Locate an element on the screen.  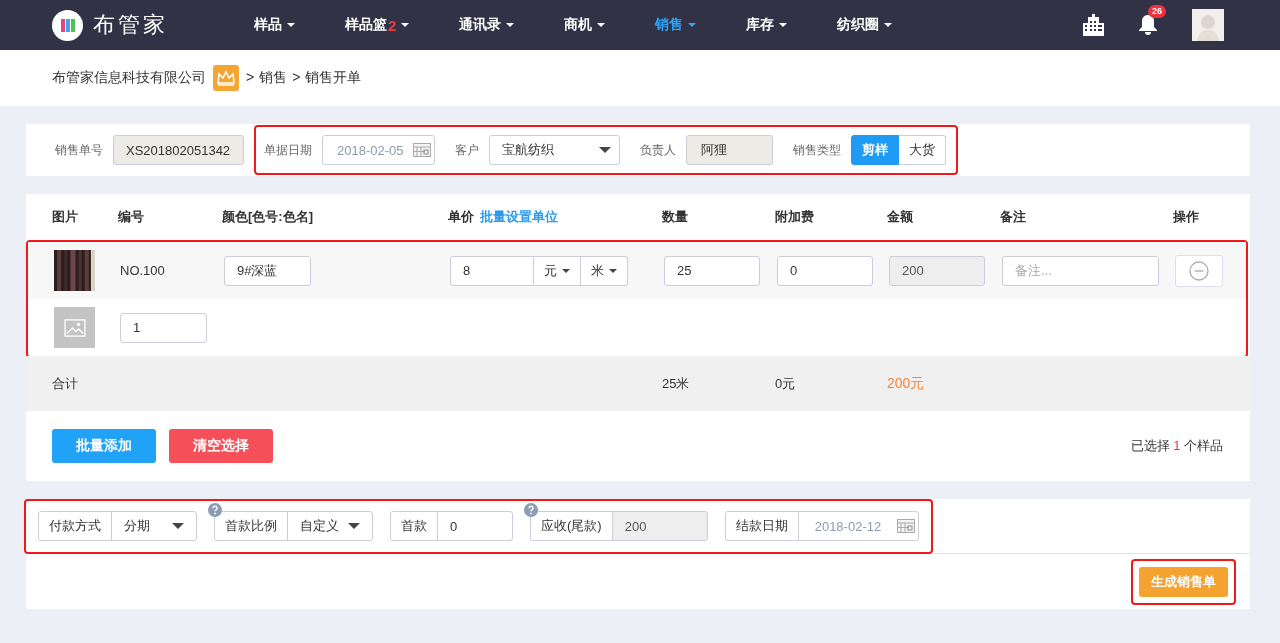
minus-circle-icon is located at coordinates (1199, 270).